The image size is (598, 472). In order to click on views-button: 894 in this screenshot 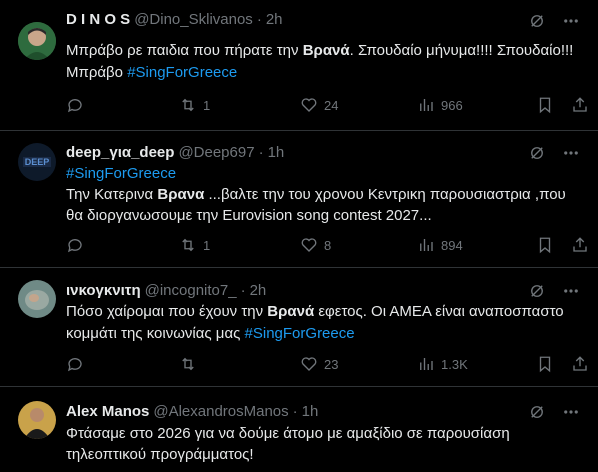, I will do `click(440, 245)`.